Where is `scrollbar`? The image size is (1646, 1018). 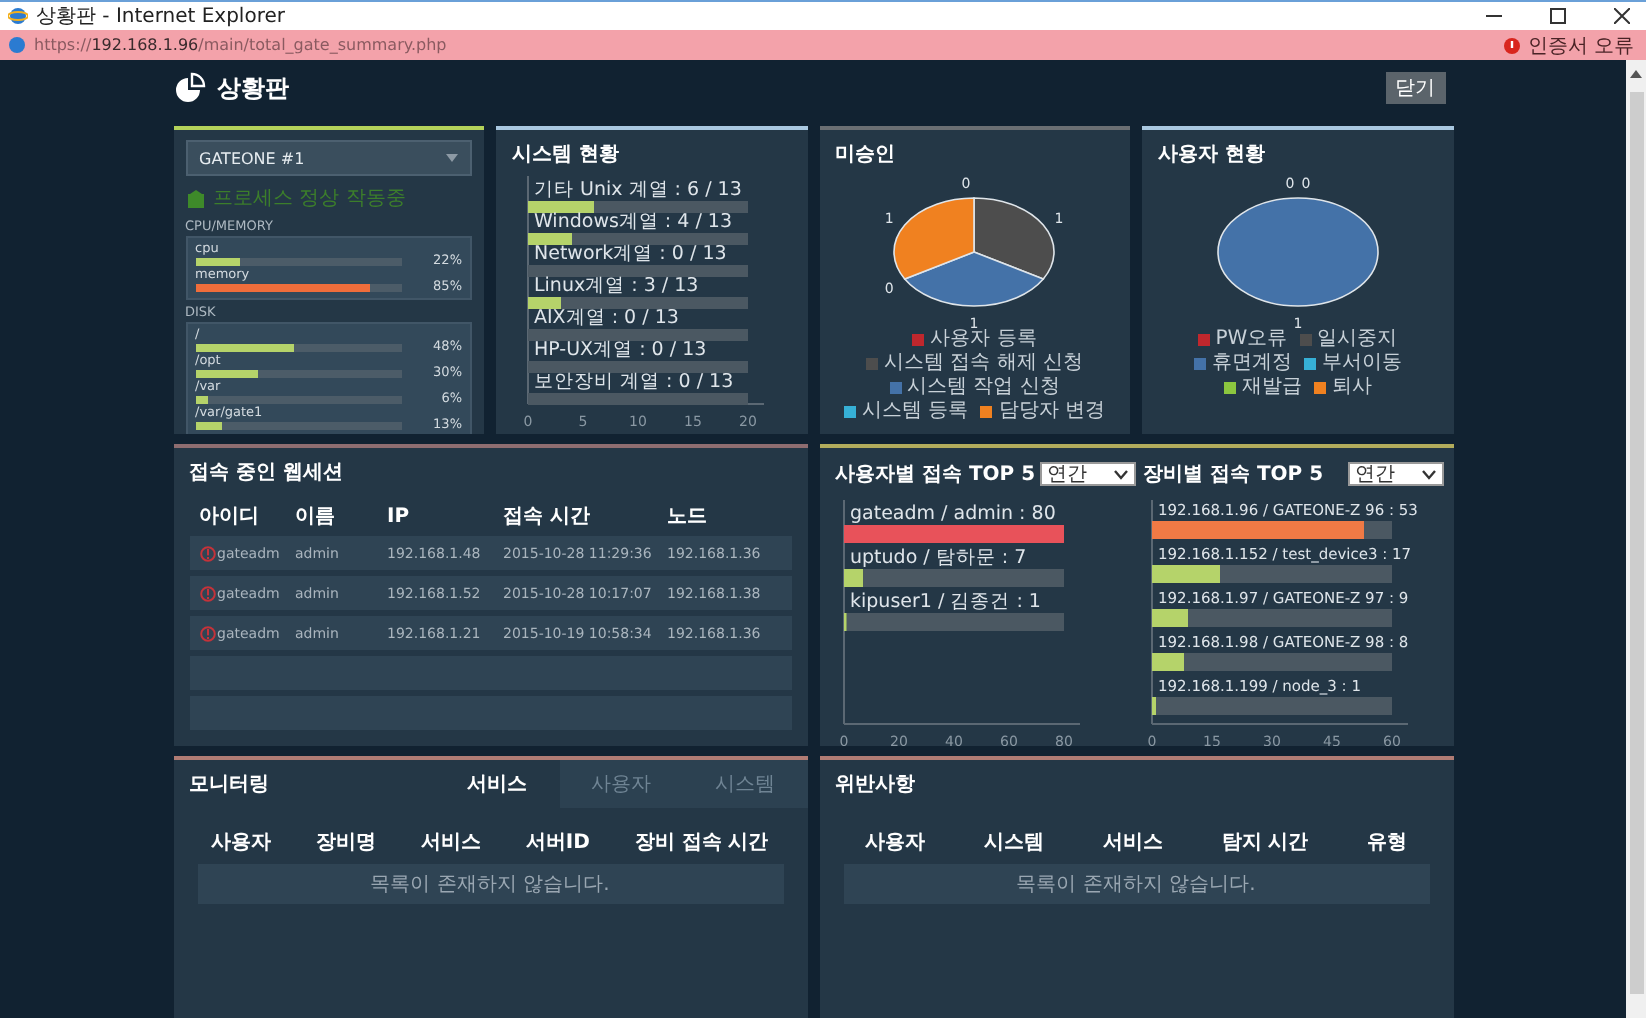 scrollbar is located at coordinates (1636, 539).